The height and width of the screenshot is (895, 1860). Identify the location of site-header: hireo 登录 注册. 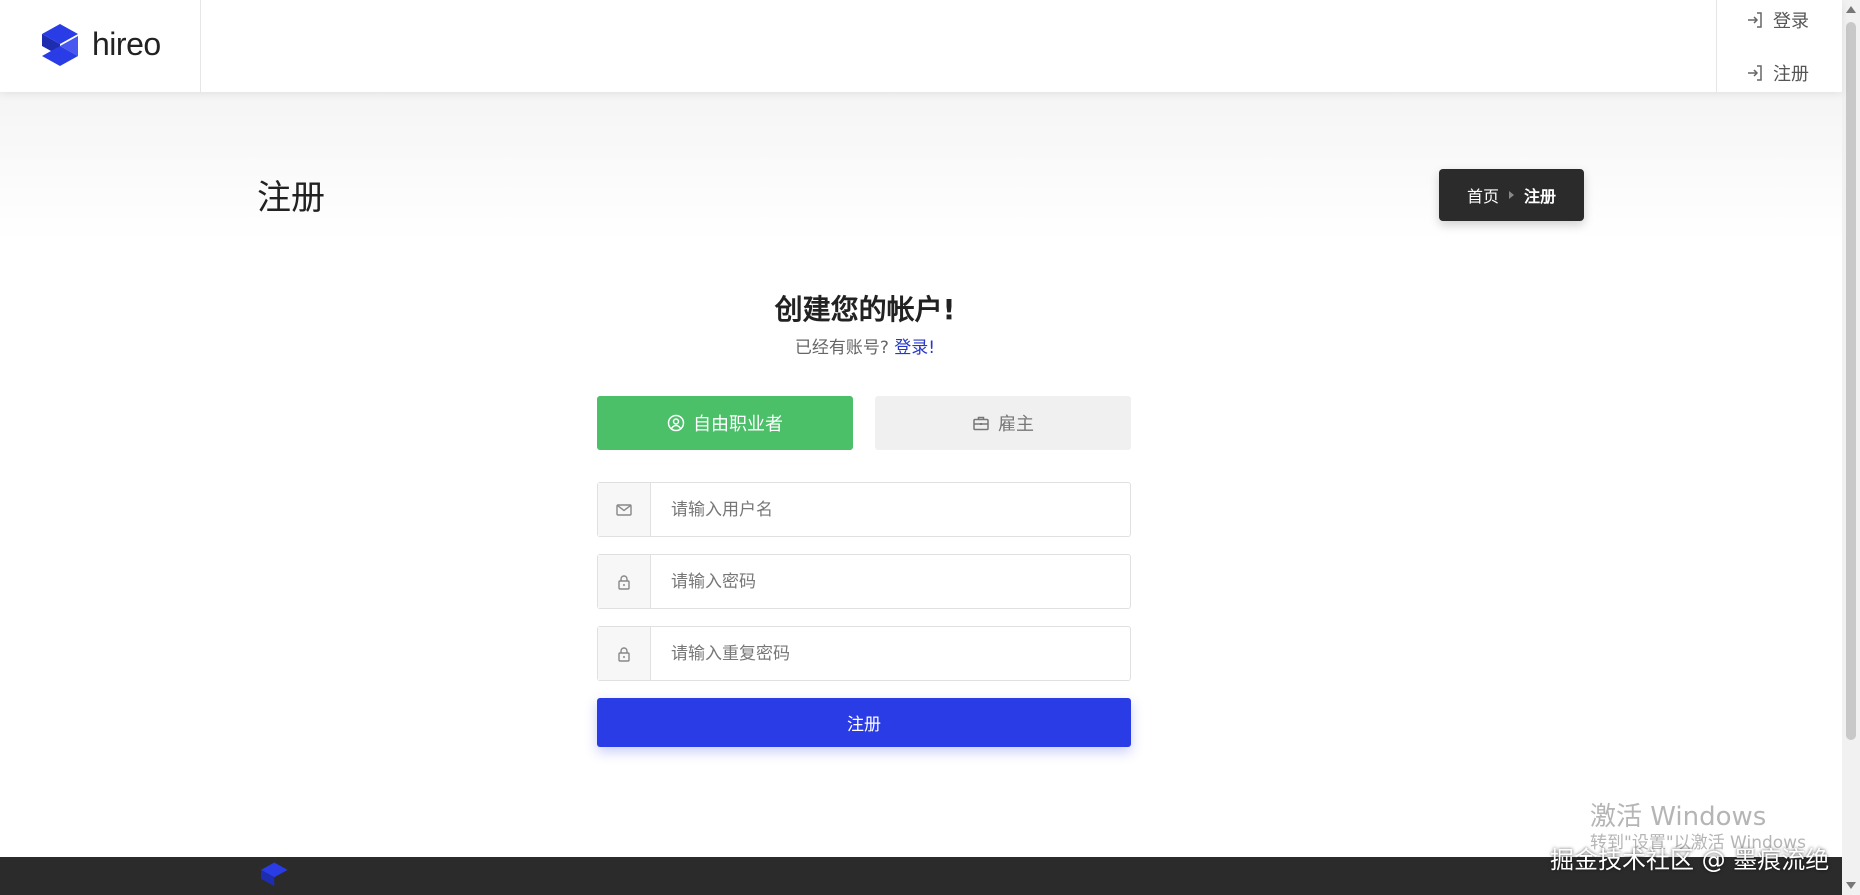
(921, 46).